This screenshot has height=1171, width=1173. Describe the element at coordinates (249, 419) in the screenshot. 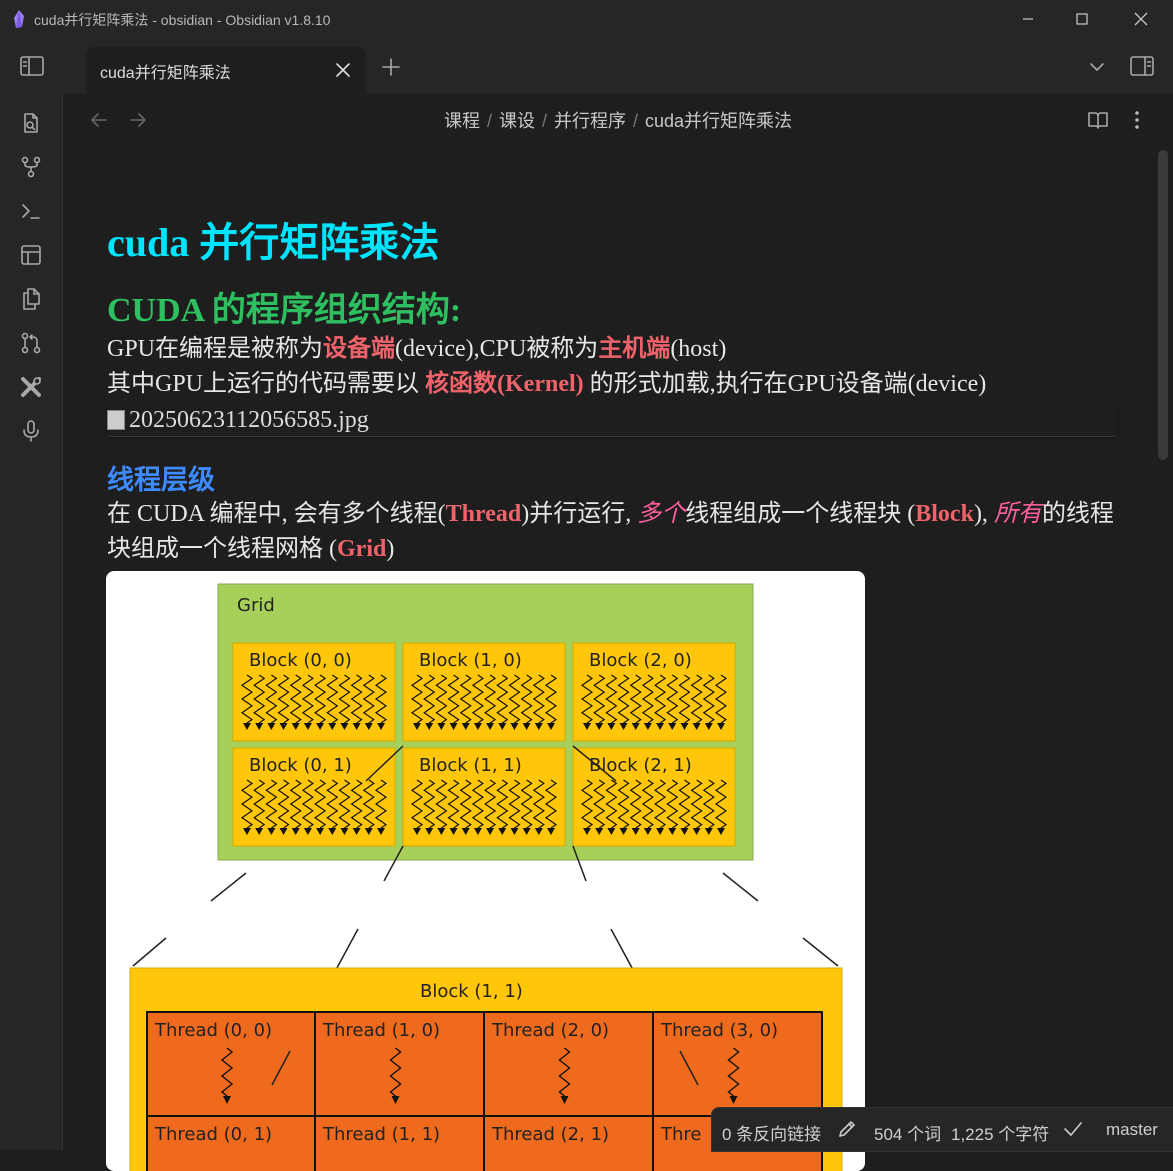

I see `broken-image-alt: 20250623112056585.jpg` at that location.